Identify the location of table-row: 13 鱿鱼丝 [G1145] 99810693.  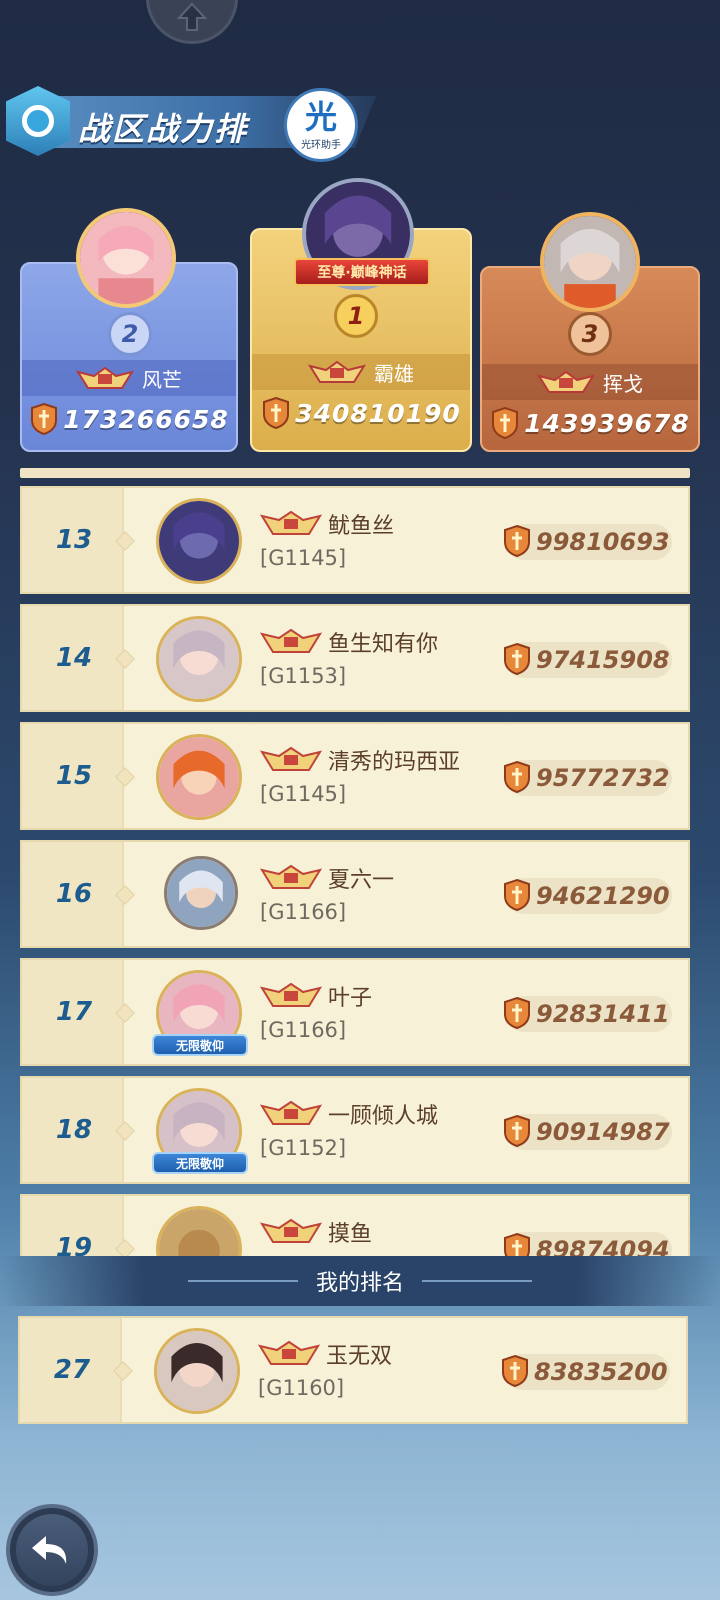
(355, 540).